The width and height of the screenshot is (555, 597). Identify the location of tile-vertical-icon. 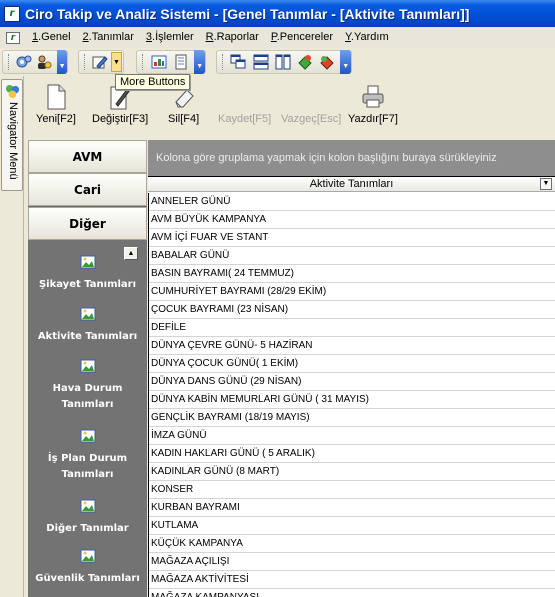
(282, 62).